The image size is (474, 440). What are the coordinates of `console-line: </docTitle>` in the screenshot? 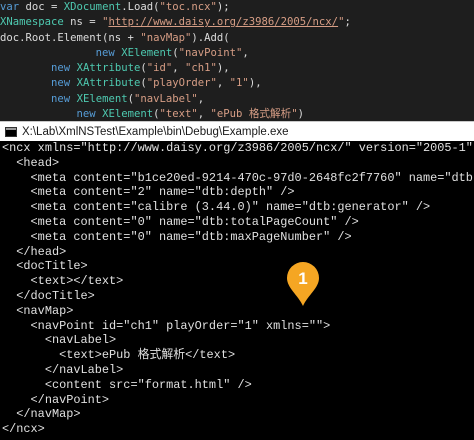 It's located at (48, 295).